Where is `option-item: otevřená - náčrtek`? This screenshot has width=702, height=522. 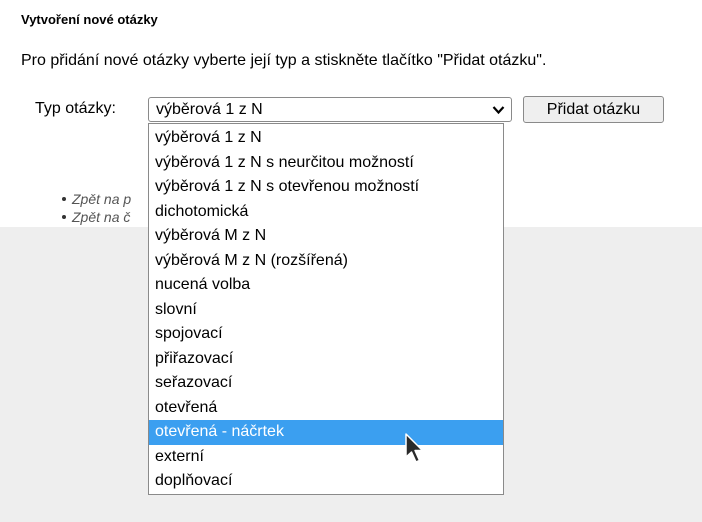
option-item: otevřená - náčrtek is located at coordinates (326, 432).